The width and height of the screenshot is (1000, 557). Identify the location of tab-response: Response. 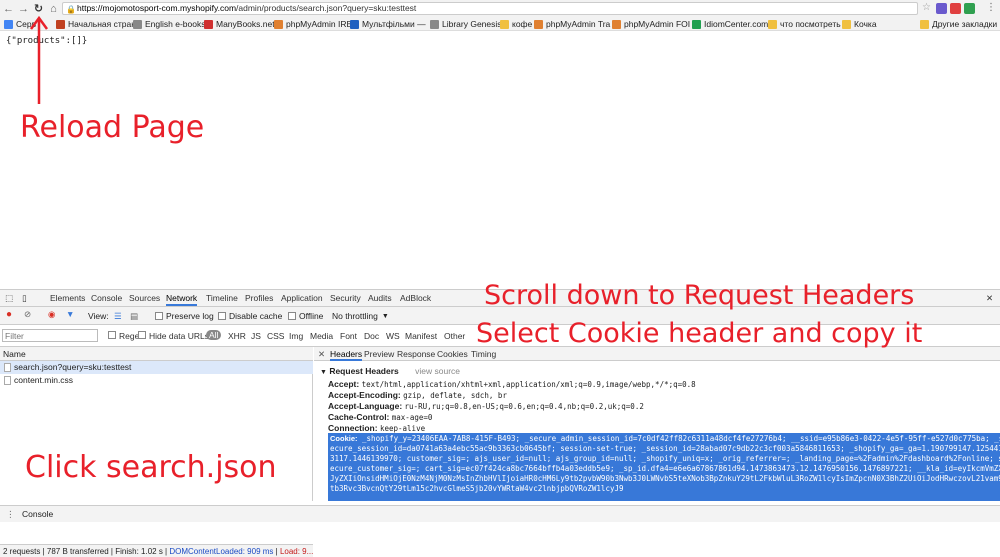
(416, 354).